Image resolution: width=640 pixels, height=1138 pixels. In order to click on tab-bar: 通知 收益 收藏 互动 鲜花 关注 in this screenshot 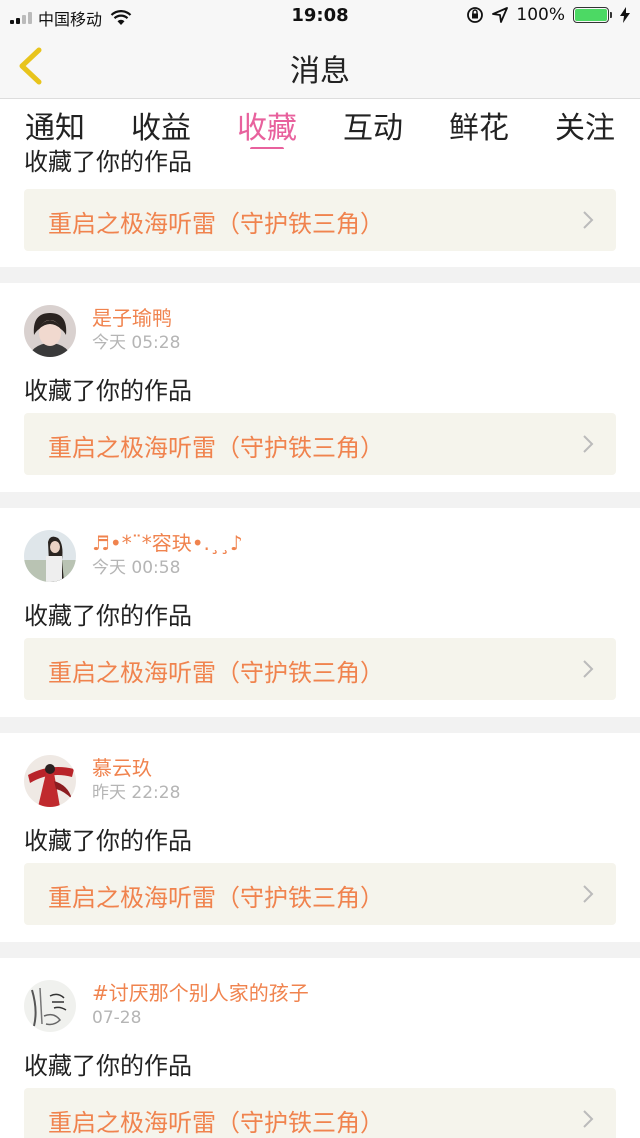, I will do `click(320, 125)`.